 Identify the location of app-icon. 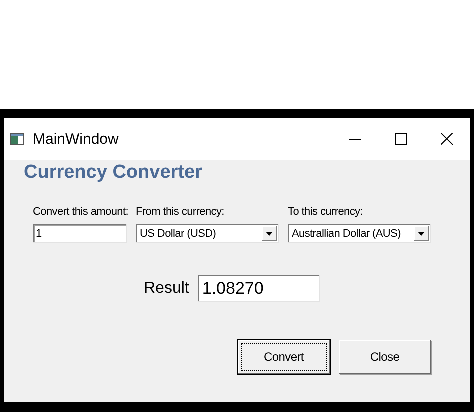
(17, 139).